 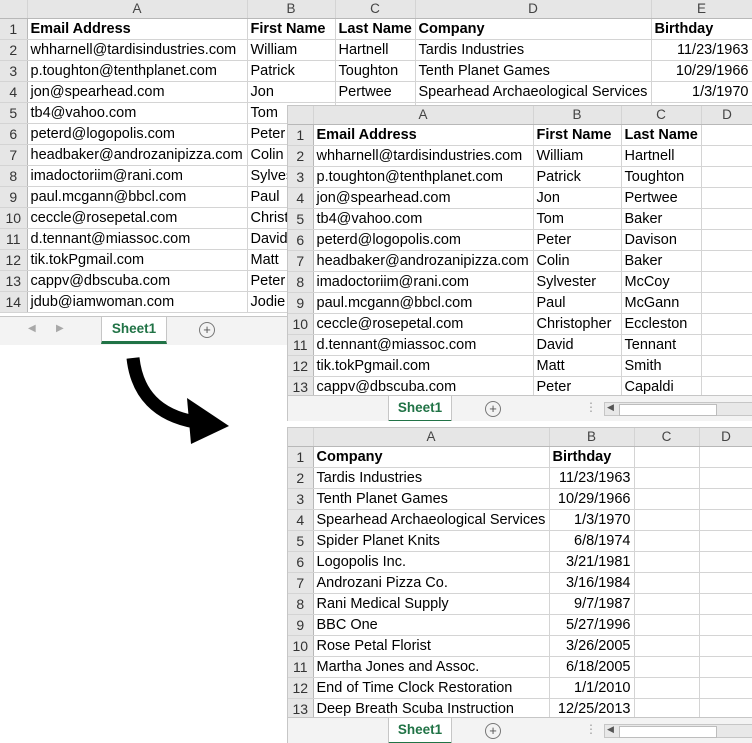 What do you see at coordinates (661, 366) in the screenshot?
I see `data-cell: Smith` at bounding box center [661, 366].